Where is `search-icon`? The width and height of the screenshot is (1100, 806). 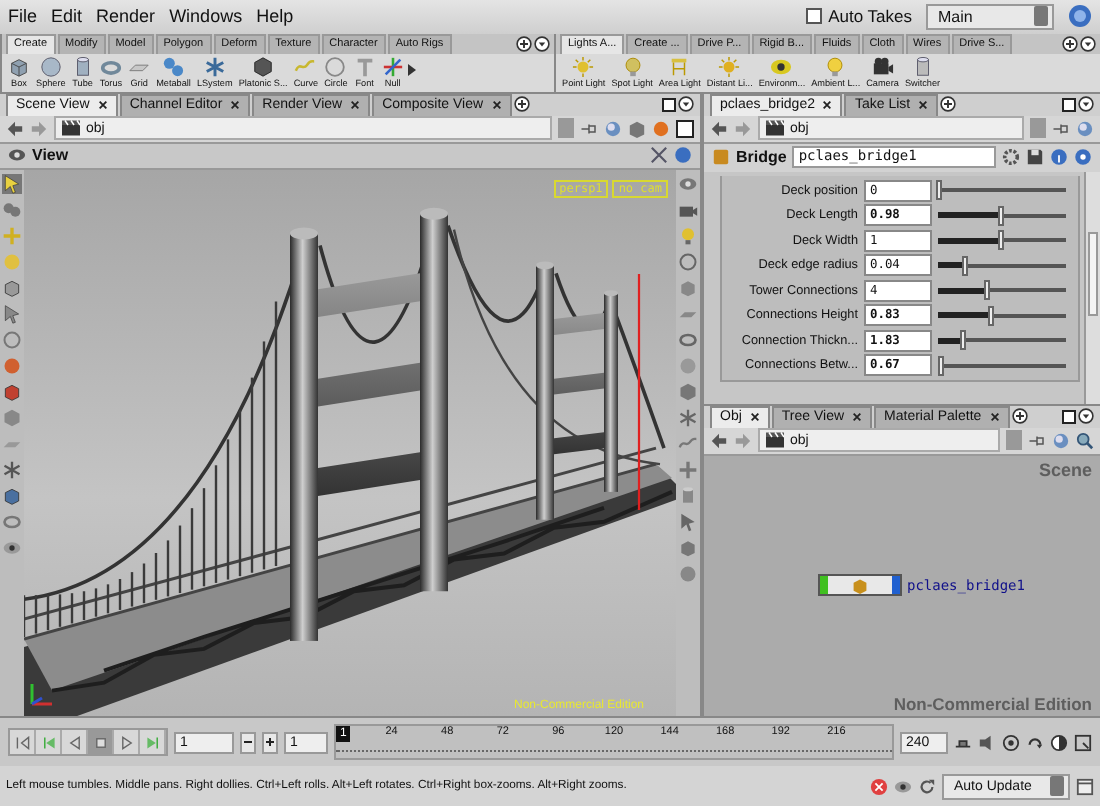
search-icon is located at coordinates (1085, 440).